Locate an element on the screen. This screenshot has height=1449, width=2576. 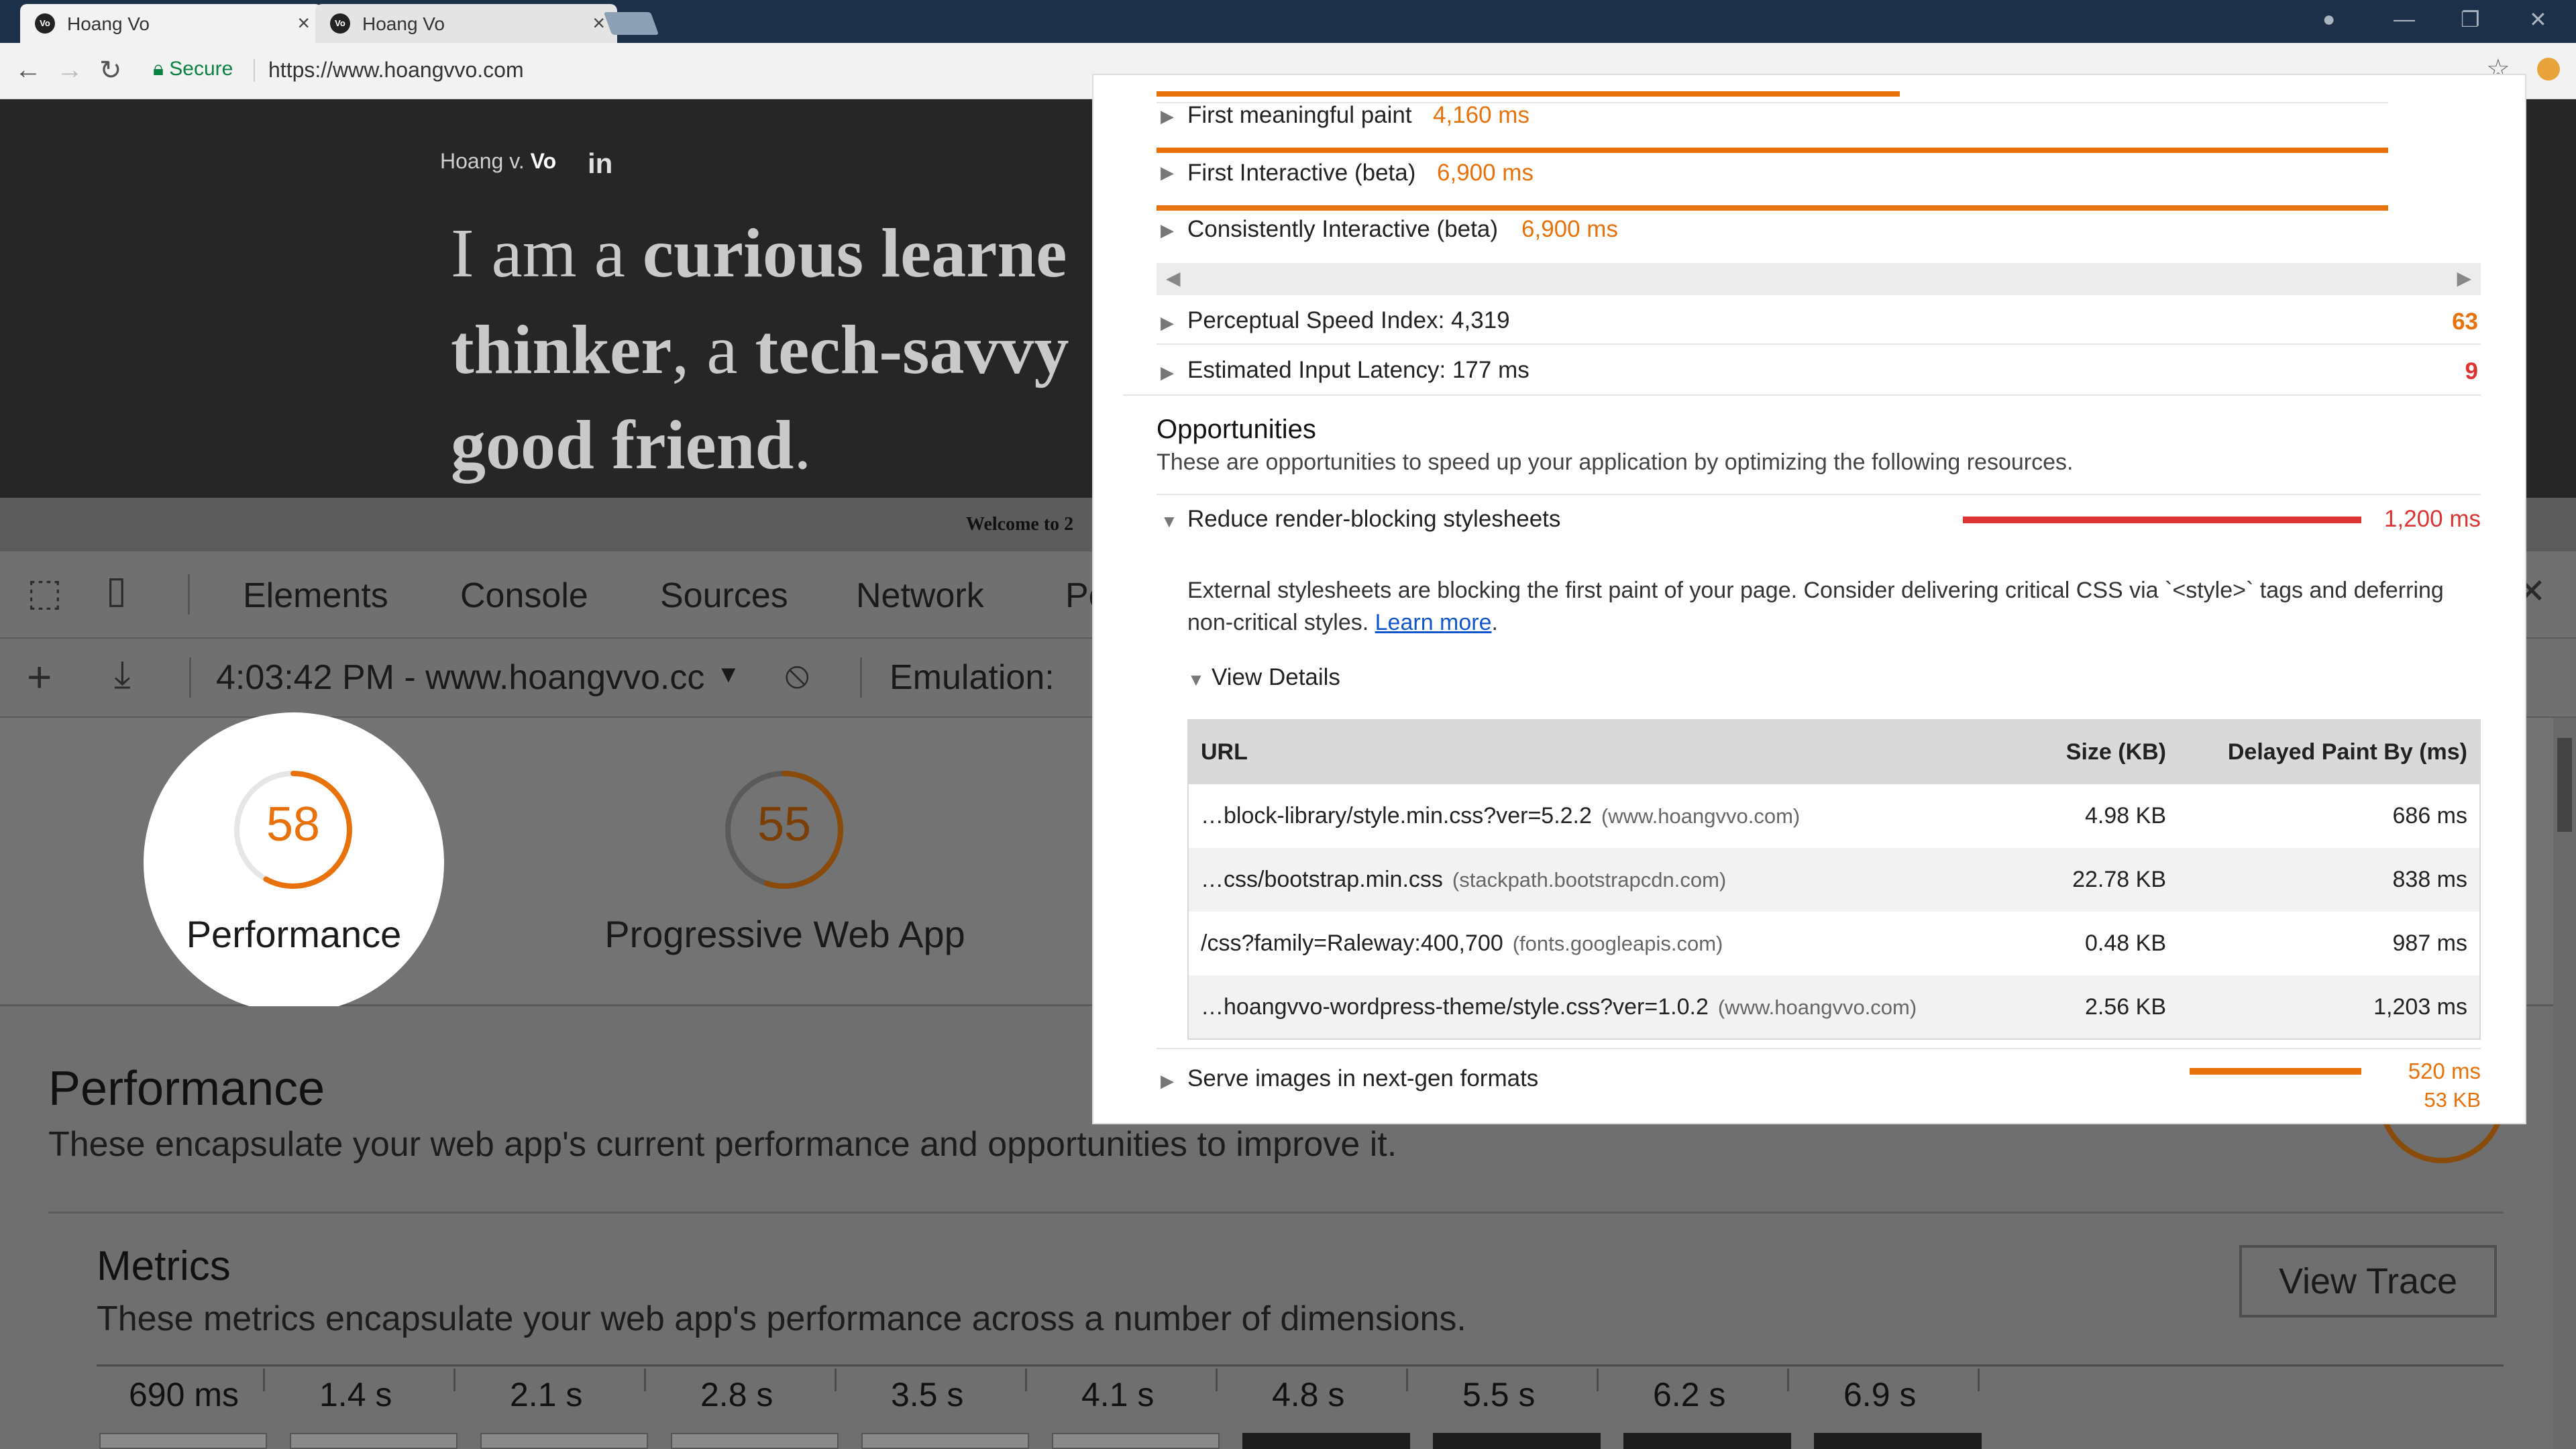
timeline-label: 6.2 s is located at coordinates (1689, 1394).